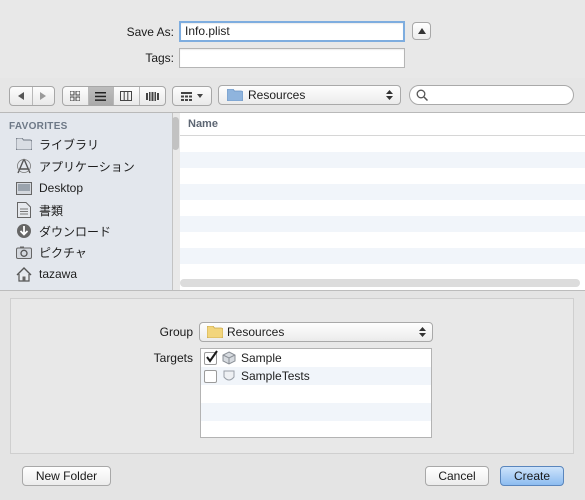  What do you see at coordinates (24, 274) in the screenshot?
I see `home-icon` at bounding box center [24, 274].